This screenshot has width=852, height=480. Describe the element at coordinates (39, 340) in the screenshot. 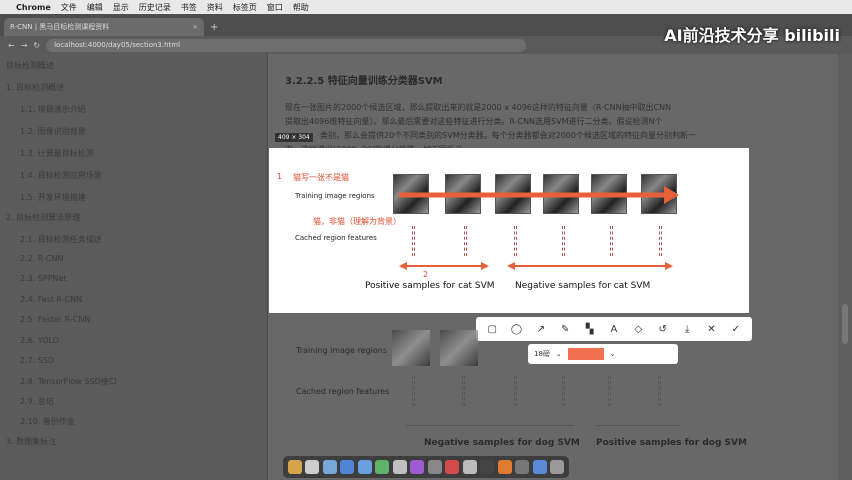

I see `toc-item: 2.6. YOLO` at that location.